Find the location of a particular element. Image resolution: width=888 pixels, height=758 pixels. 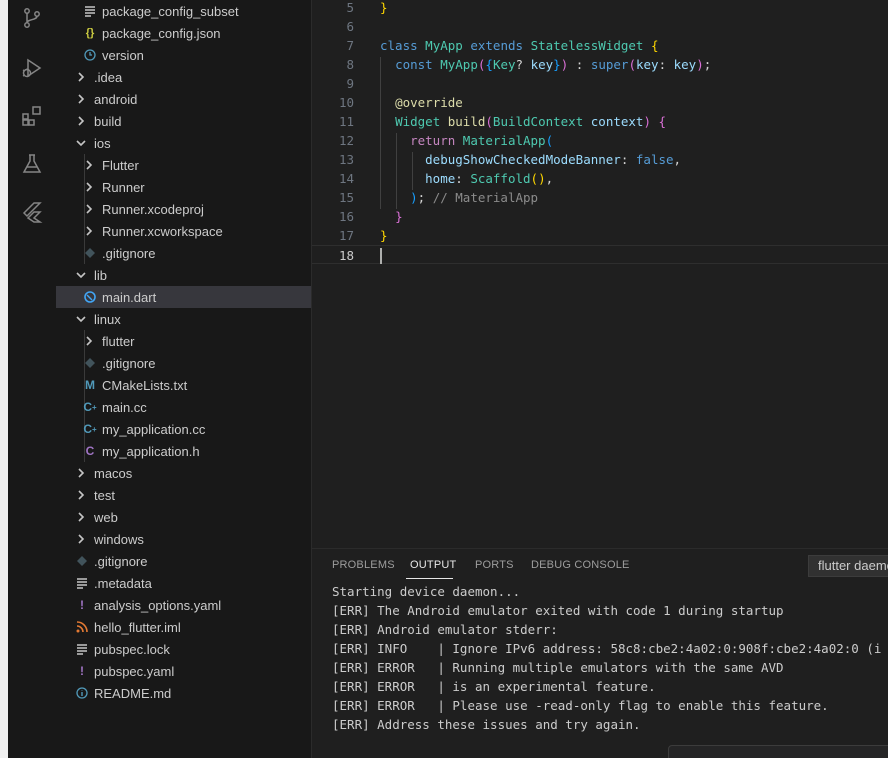

testing-icon is located at coordinates (32, 164).